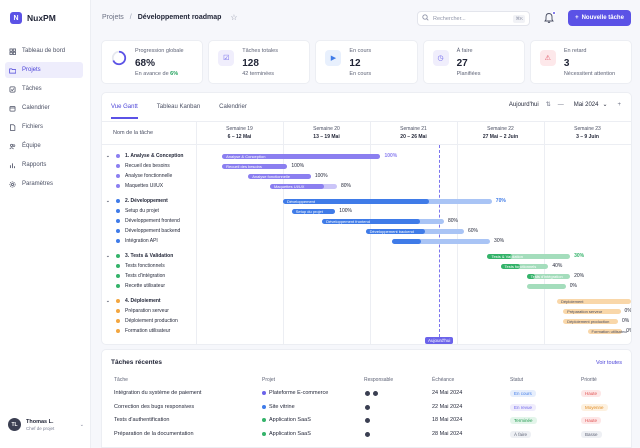 Image resolution: width=640 pixels, height=448 pixels. What do you see at coordinates (413, 133) in the screenshot?
I see `week-header: Semaine 21 20 – 26 Mai` at bounding box center [413, 133].